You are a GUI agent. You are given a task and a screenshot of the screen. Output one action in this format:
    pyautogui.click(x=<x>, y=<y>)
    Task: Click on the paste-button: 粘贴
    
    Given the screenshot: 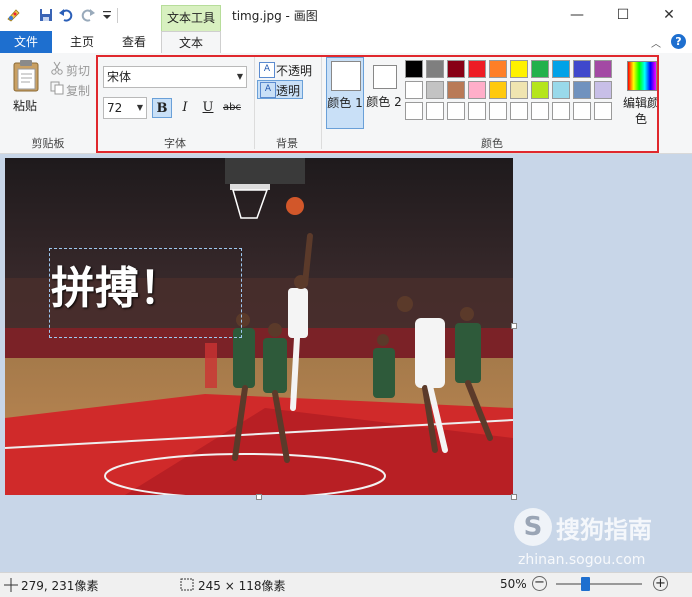 What is the action you would take?
    pyautogui.click(x=25, y=105)
    